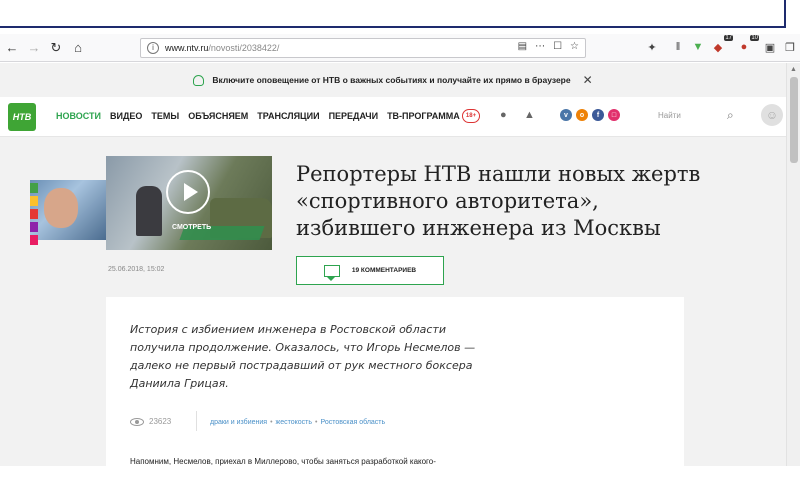 The image size is (800, 500). Describe the element at coordinates (35, 212) in the screenshot. I see `video-side-bar` at that location.